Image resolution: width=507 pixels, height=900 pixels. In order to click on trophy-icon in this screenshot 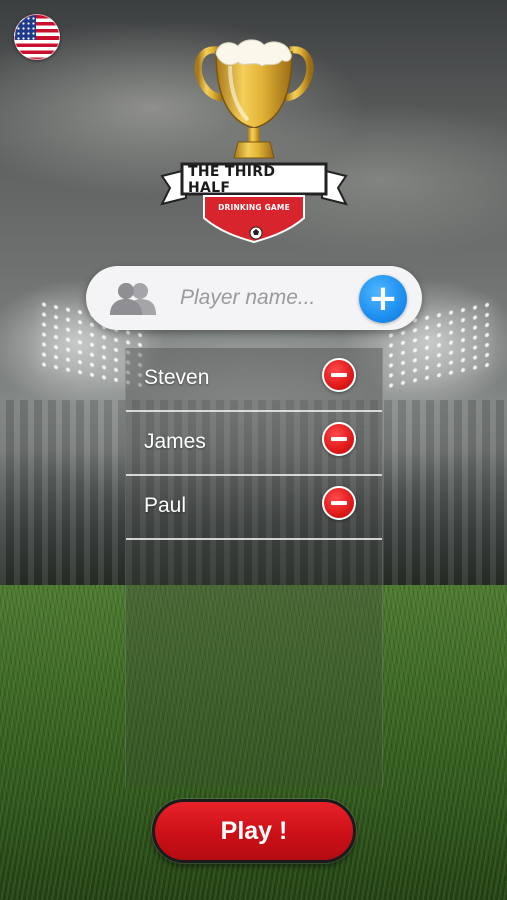, I will do `click(254, 141)`.